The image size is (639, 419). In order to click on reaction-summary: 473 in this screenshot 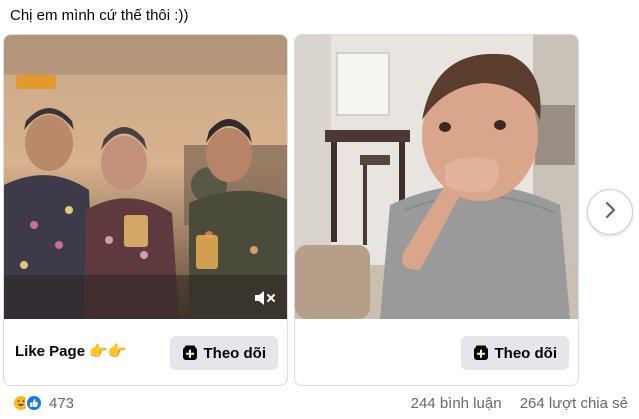, I will do `click(43, 403)`.